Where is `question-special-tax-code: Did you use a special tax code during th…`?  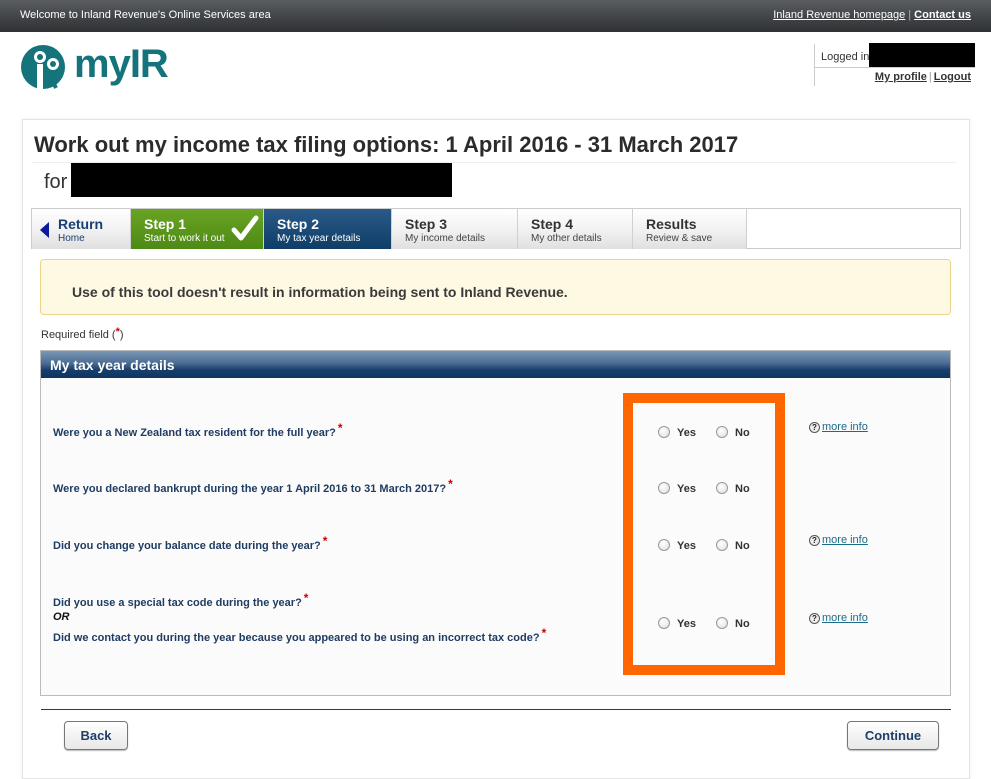
question-special-tax-code: Did you use a special tax code during th… is located at coordinates (180, 600).